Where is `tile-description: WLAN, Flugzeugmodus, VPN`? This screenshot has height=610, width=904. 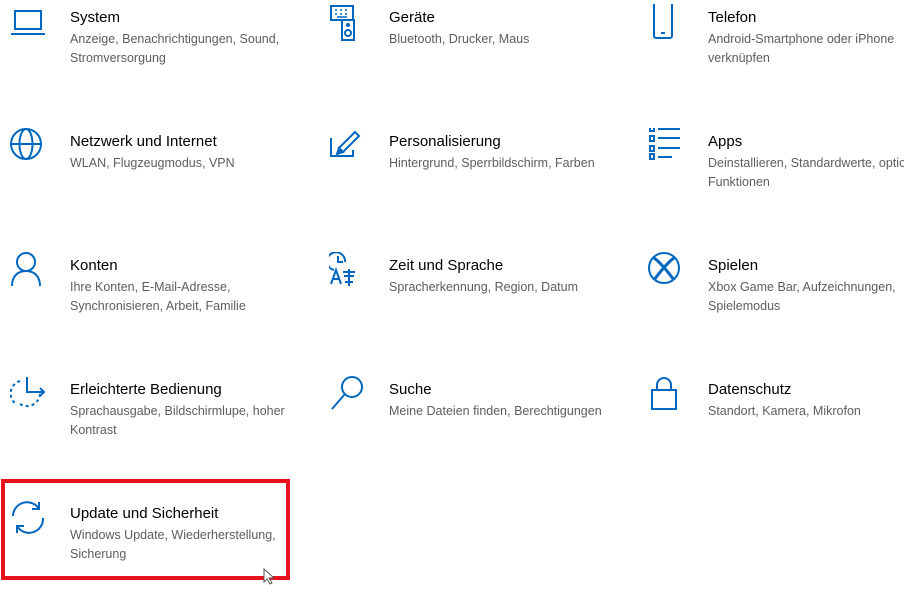 tile-description: WLAN, Flugzeugmodus, VPN is located at coordinates (152, 163).